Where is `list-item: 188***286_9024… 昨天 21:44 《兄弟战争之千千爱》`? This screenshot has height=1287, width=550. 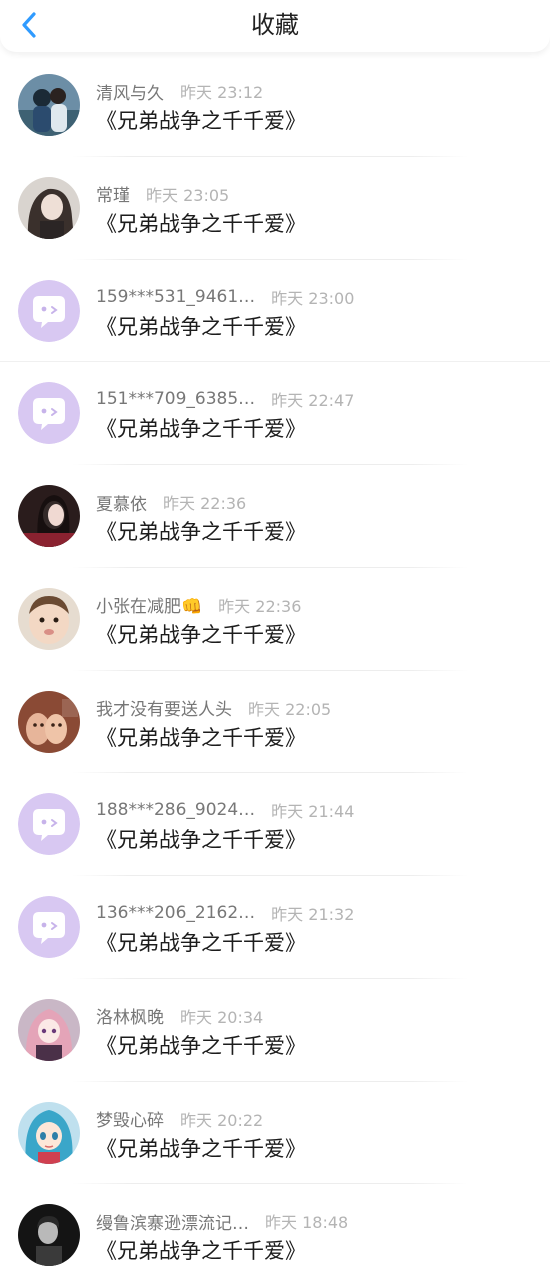 list-item: 188***286_9024… 昨天 21:44 《兄弟战争之千千爱》 is located at coordinates (275, 824).